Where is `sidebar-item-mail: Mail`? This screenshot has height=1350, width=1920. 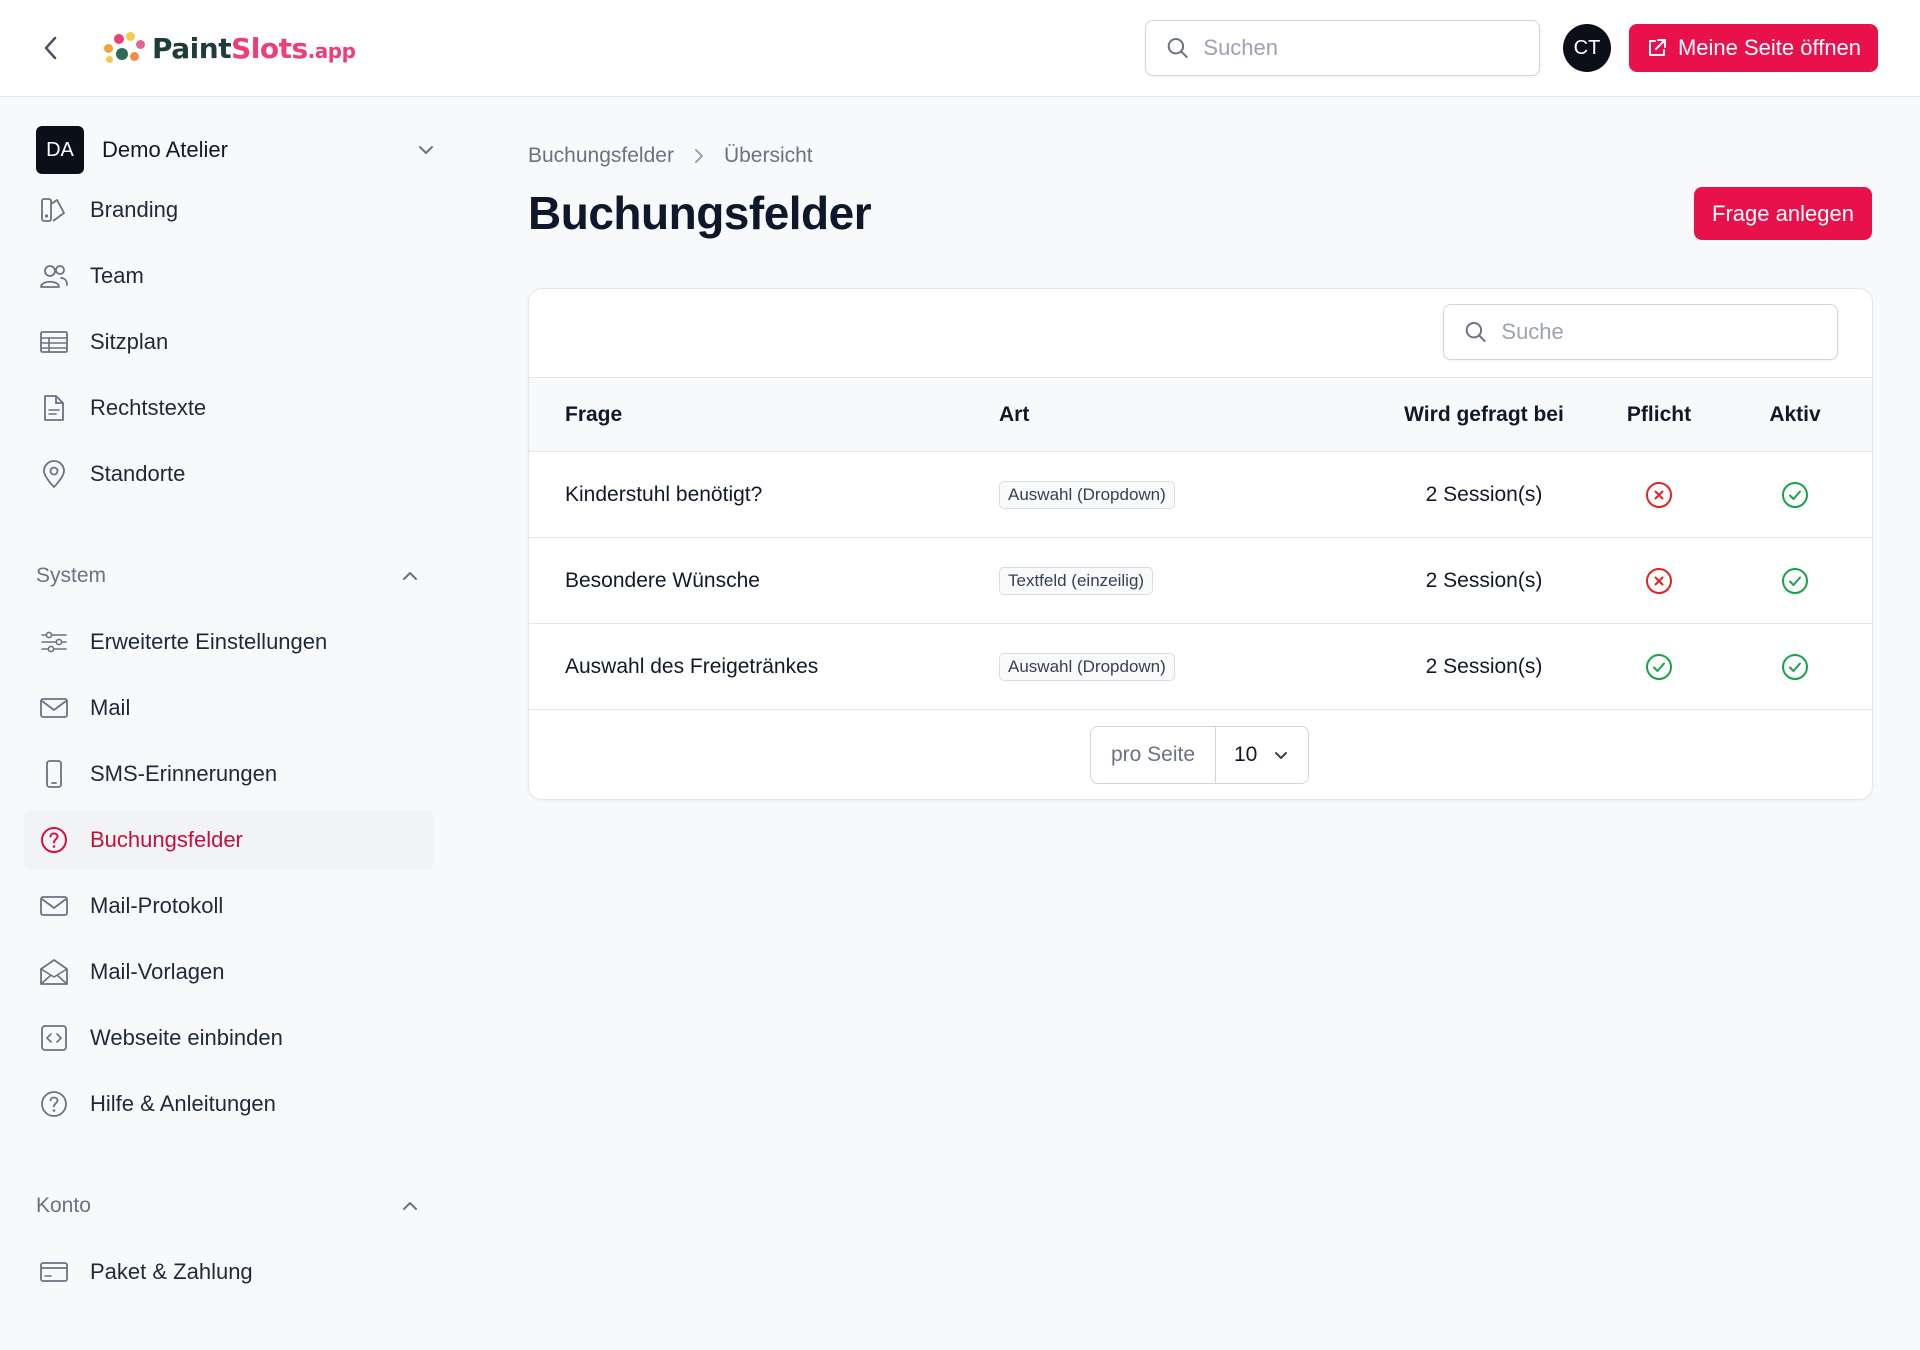 sidebar-item-mail: Mail is located at coordinates (229, 708).